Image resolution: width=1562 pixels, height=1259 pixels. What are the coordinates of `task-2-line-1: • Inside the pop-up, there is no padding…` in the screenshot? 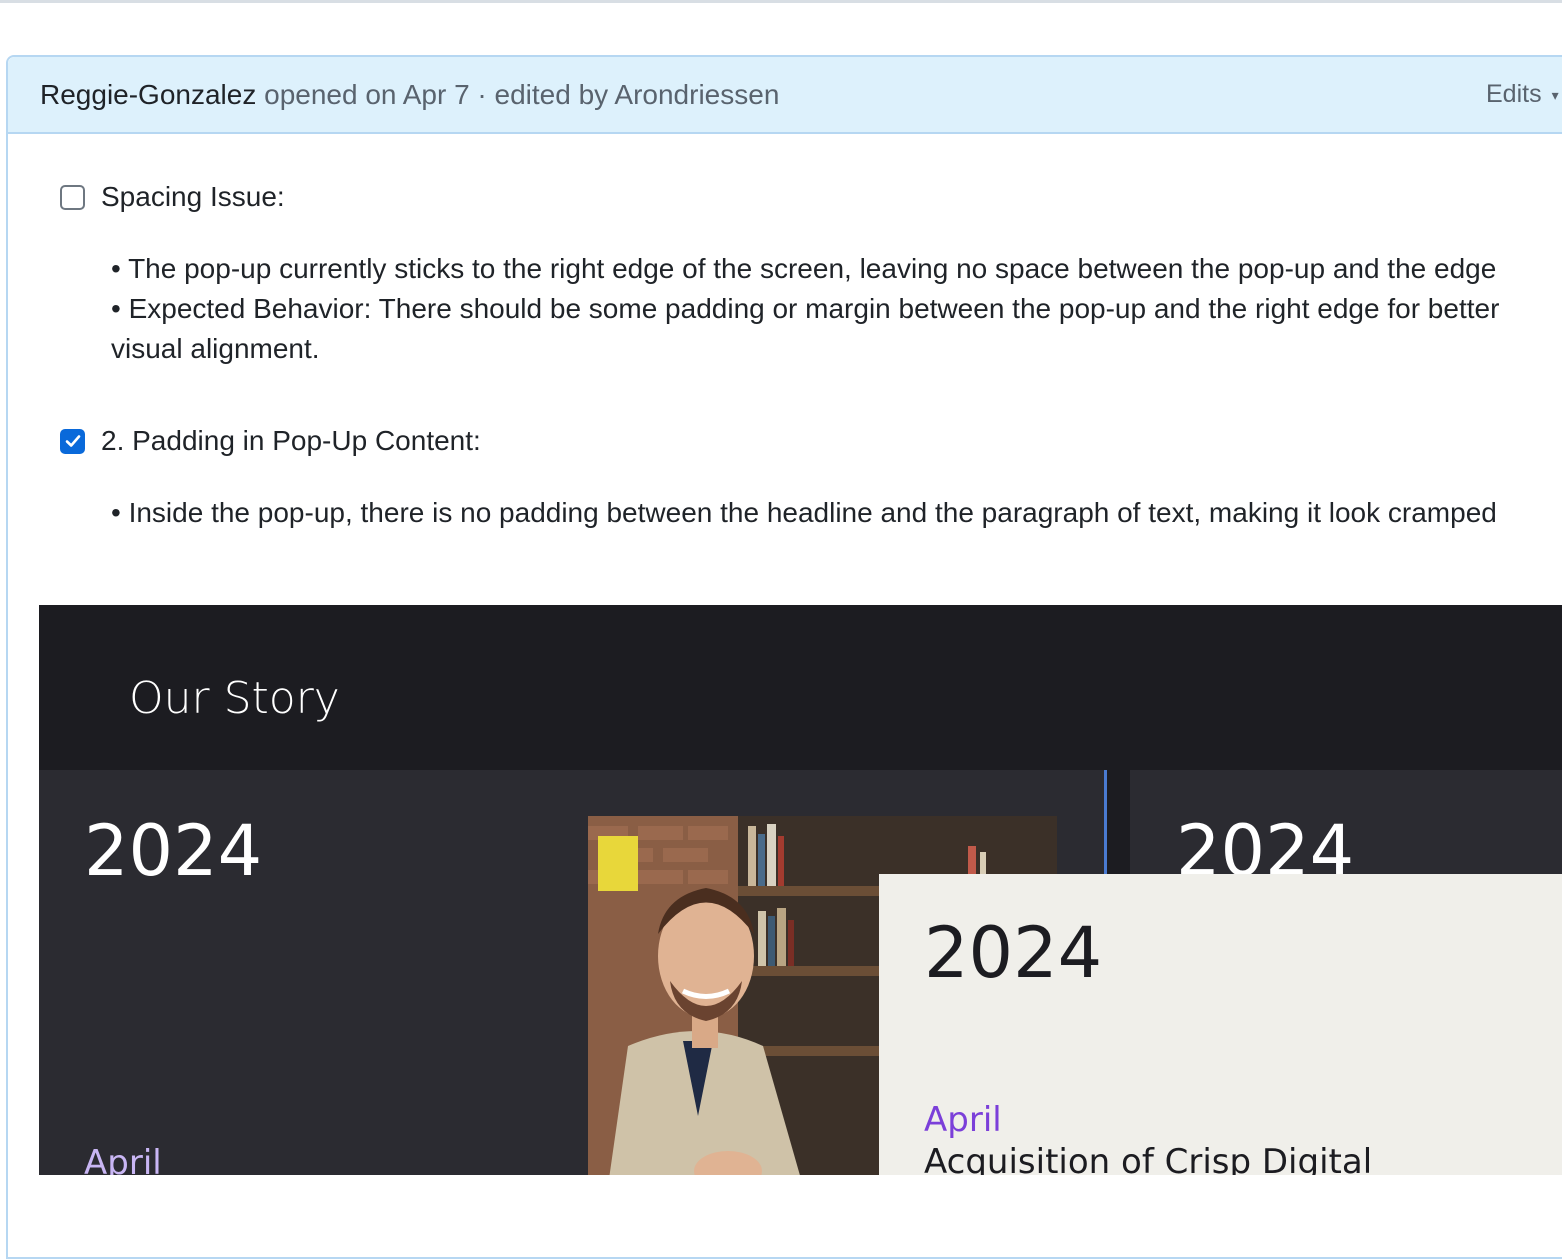 It's located at (804, 512).